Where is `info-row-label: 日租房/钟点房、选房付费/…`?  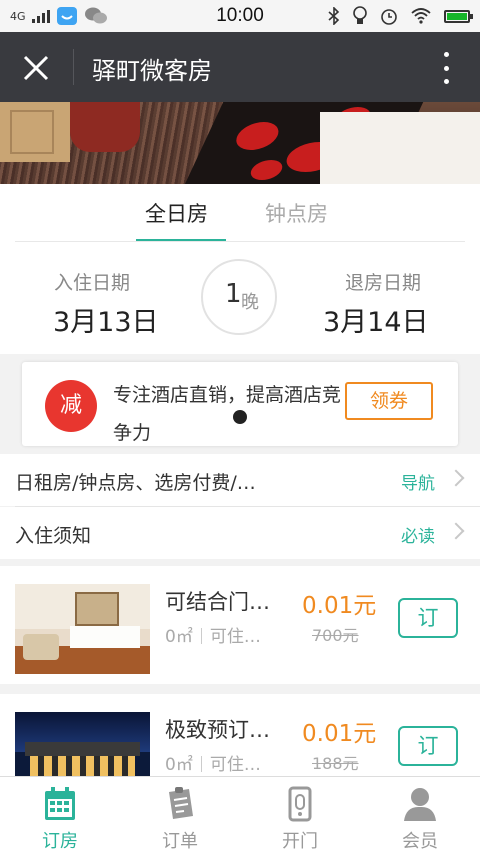
info-row-label: 日租房/钟点房、选房付费/… is located at coordinates (135, 483).